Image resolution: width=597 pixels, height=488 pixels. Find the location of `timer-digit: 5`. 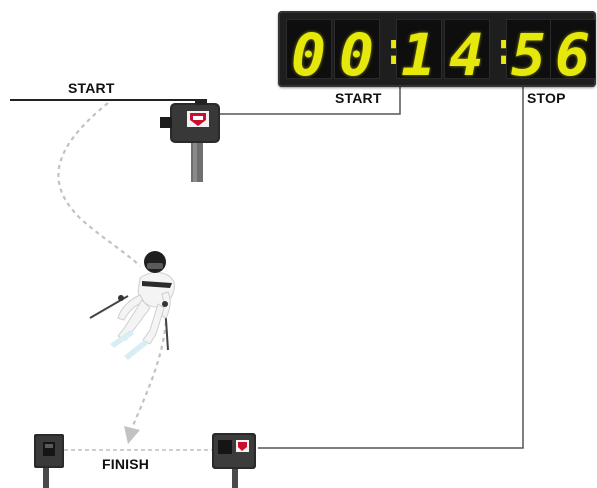

timer-digit: 5 is located at coordinates (528, 55).